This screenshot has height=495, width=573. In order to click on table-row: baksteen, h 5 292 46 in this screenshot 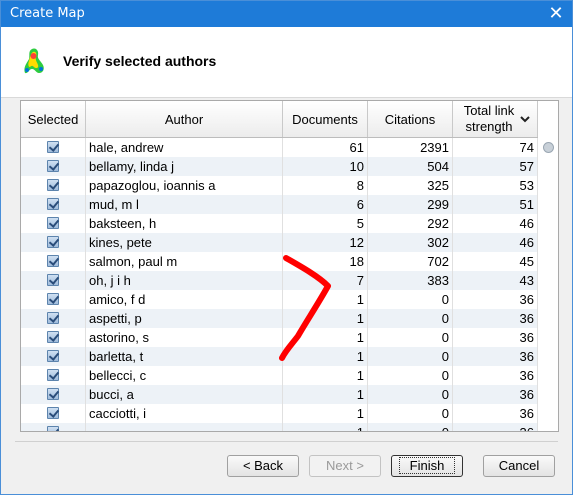, I will do `click(279, 223)`.